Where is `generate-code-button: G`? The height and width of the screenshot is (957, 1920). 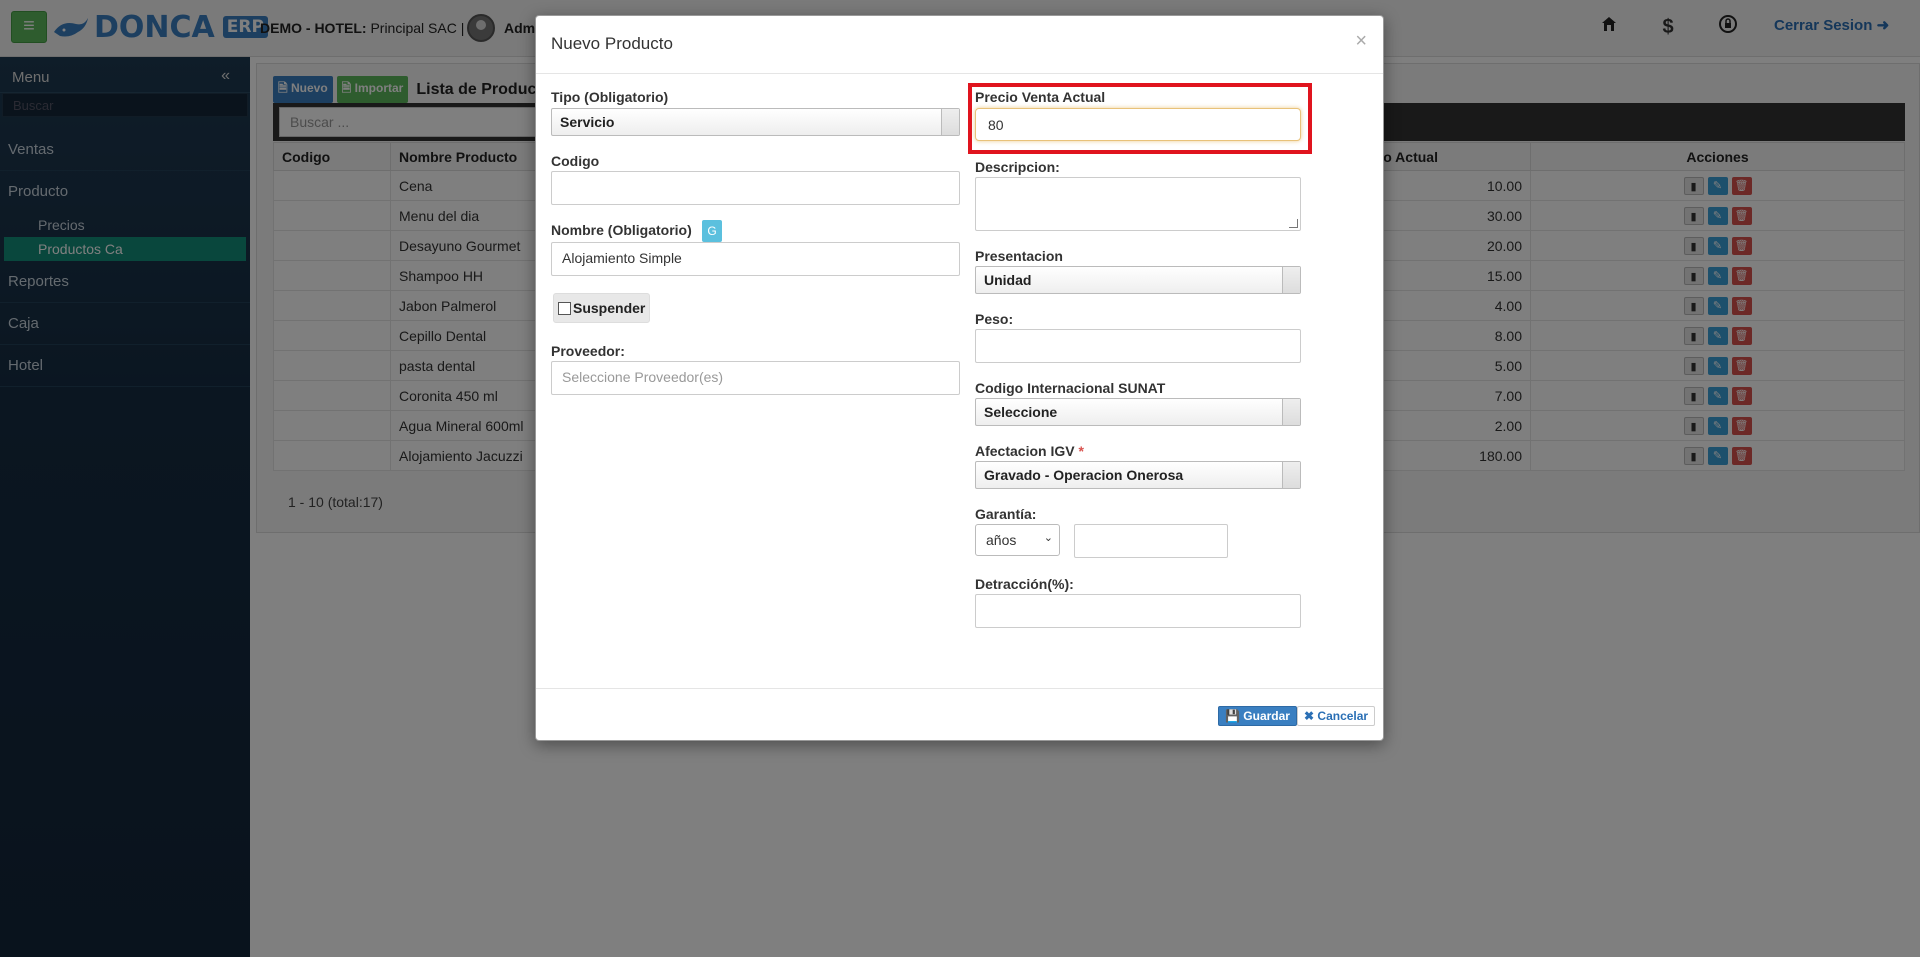
generate-code-button: G is located at coordinates (712, 231).